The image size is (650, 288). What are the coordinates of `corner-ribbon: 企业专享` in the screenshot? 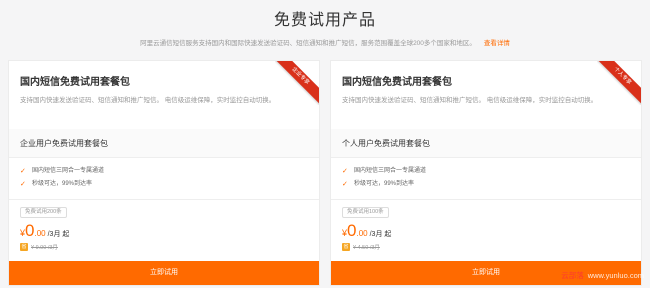 It's located at (297, 83).